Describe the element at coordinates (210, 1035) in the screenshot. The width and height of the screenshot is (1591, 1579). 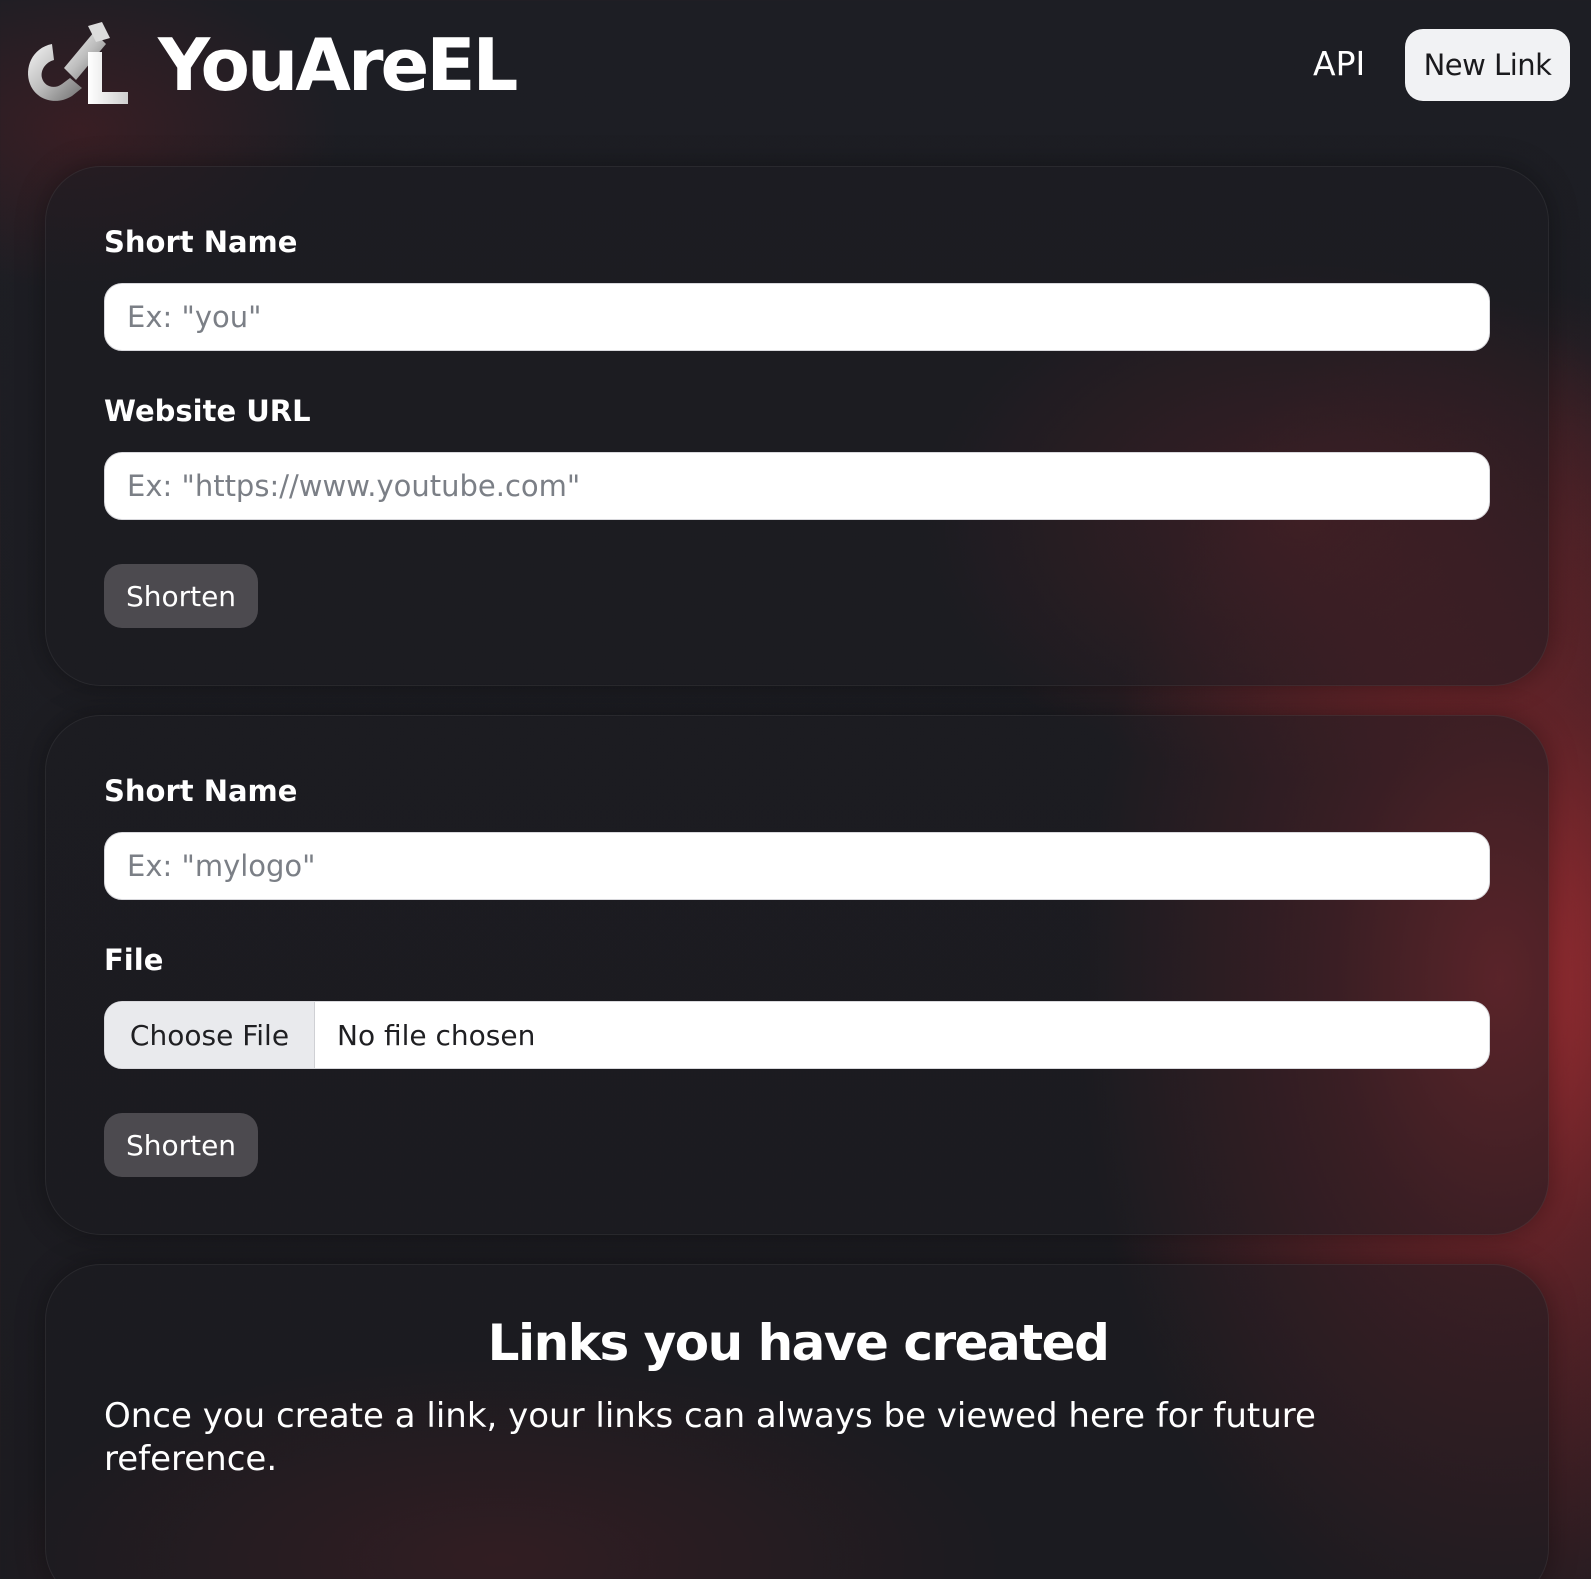
I see `choose-file-button: Choose File` at that location.